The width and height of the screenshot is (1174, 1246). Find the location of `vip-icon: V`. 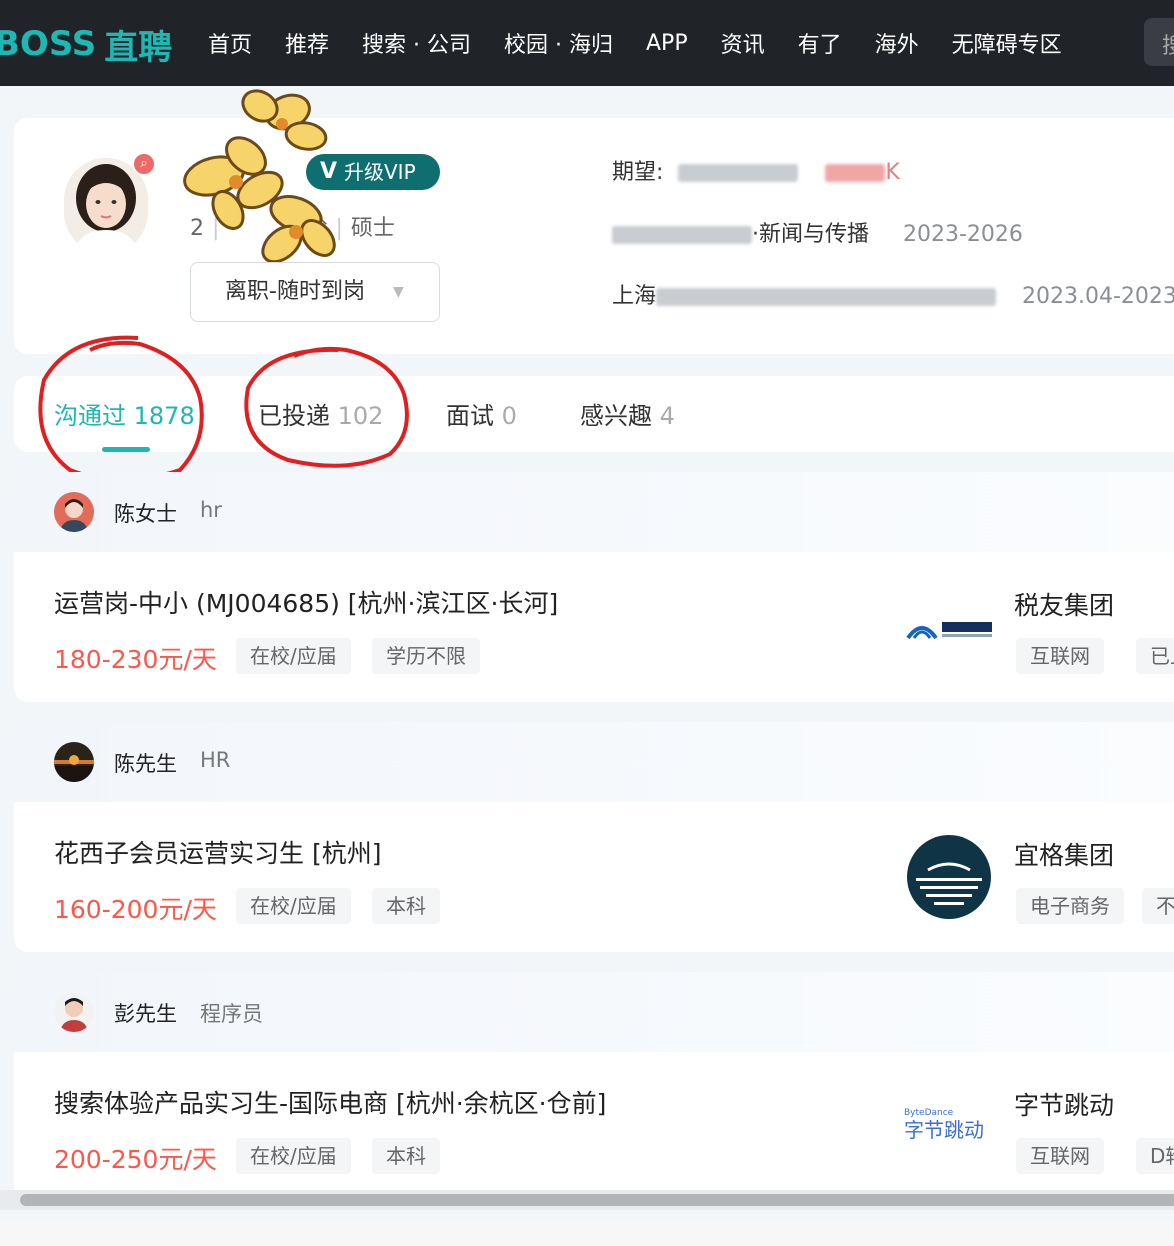

vip-icon: V is located at coordinates (329, 171).